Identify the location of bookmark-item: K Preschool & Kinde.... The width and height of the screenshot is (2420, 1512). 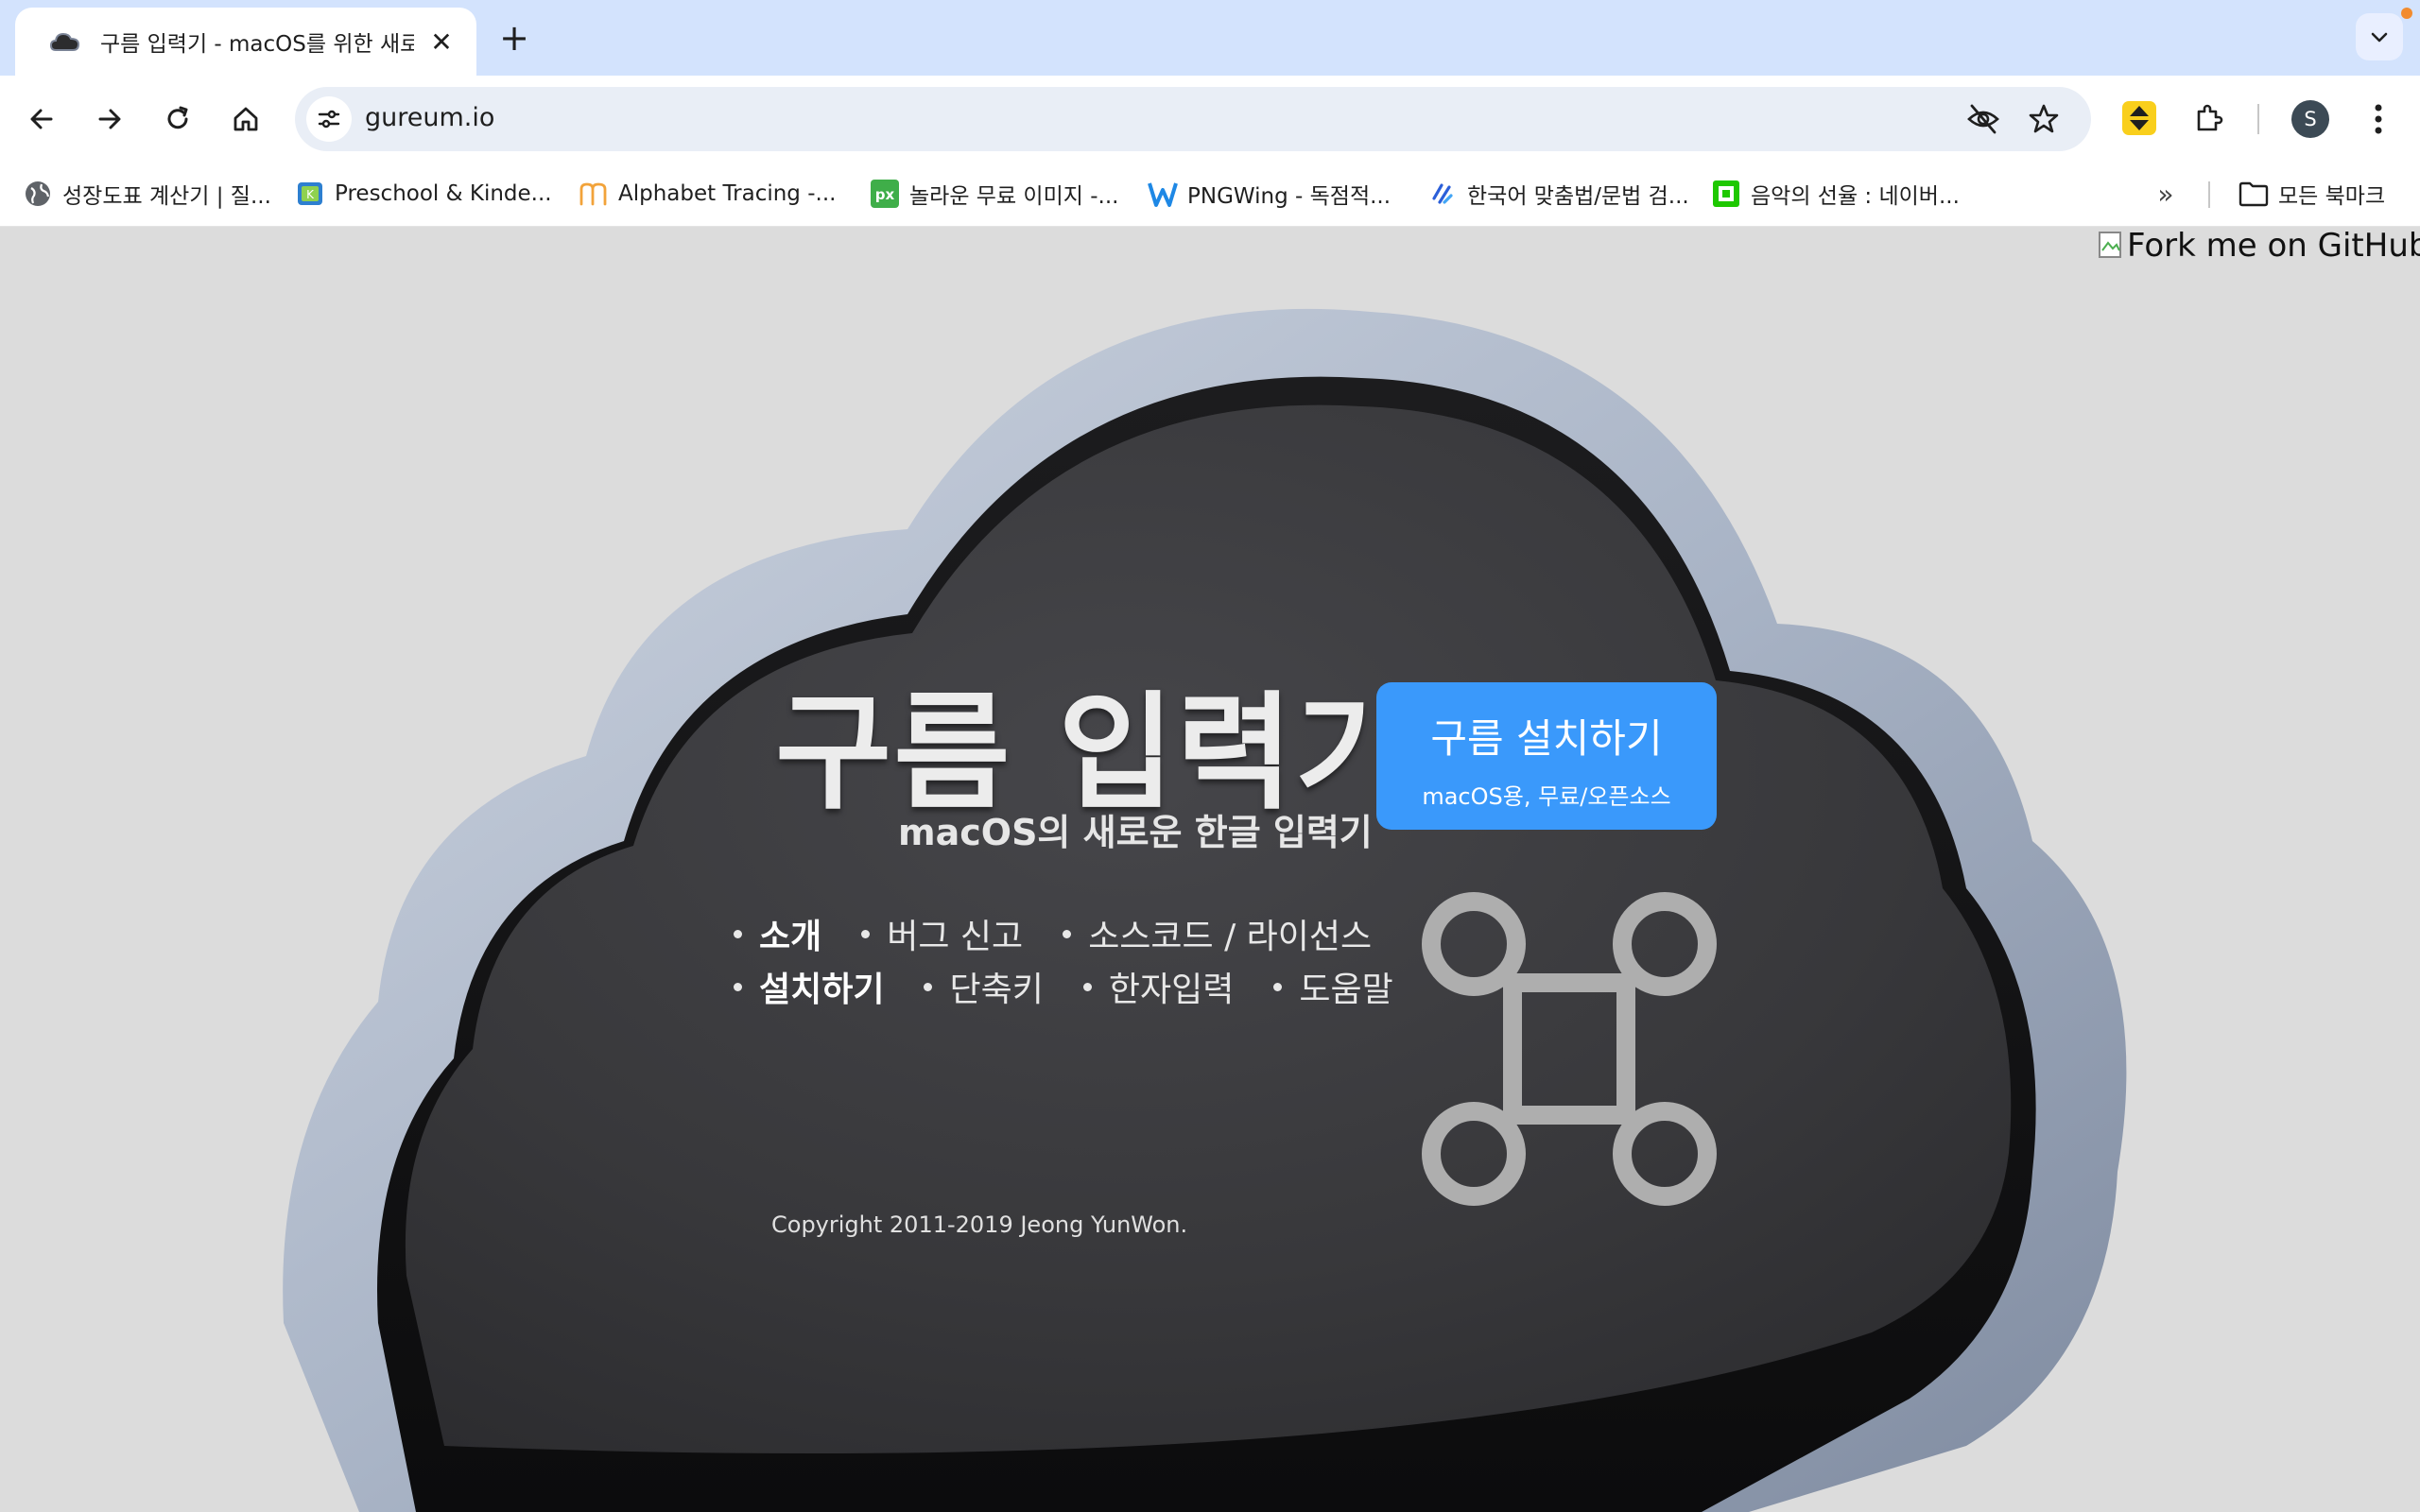
(423, 194).